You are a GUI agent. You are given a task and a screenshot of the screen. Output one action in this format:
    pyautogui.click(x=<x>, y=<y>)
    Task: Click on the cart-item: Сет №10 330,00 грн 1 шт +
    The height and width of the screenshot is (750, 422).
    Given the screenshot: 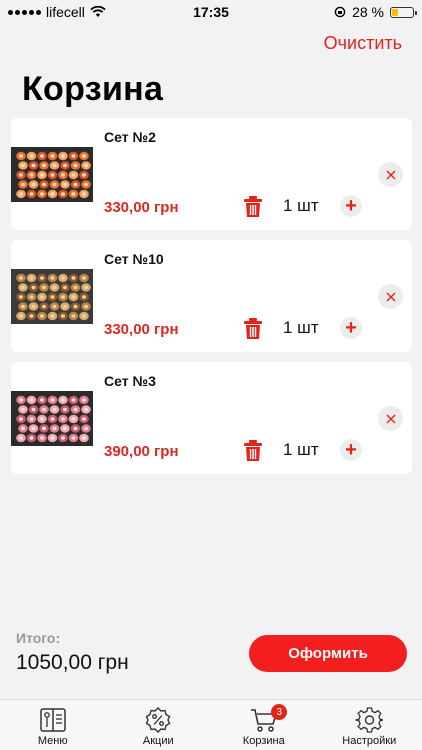 What is the action you would take?
    pyautogui.click(x=211, y=296)
    